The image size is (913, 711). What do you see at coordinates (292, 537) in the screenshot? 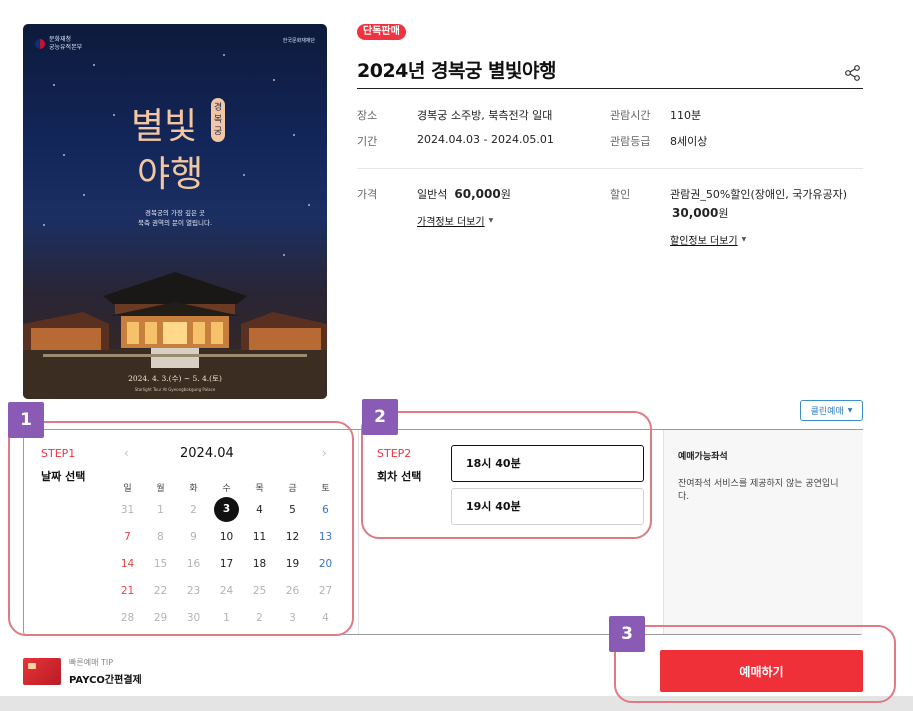
I see `calendar-day: 12` at bounding box center [292, 537].